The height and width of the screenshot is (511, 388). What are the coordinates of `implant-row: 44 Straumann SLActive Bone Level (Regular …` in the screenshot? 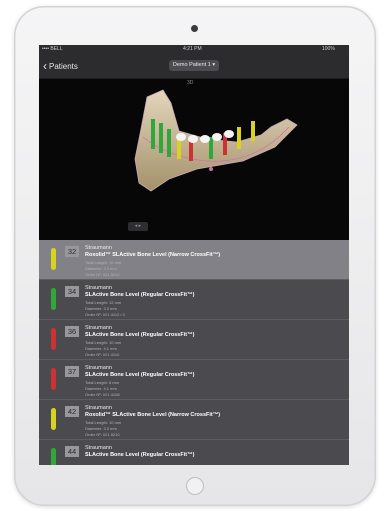 It's located at (194, 452).